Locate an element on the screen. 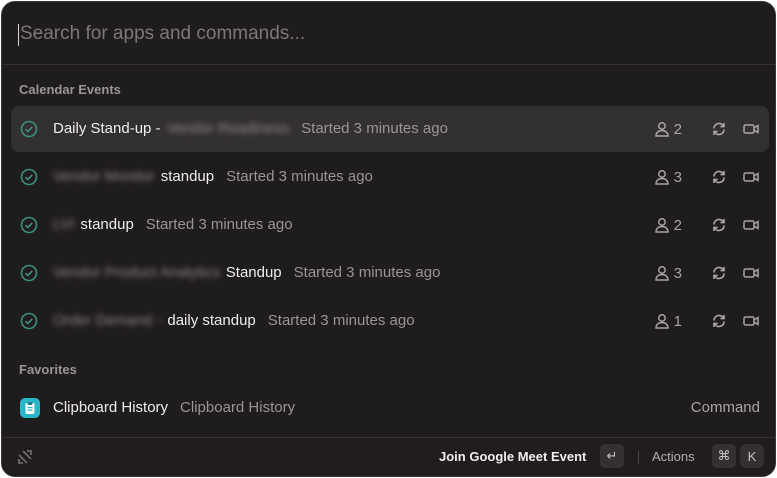  event-title: LVI standup Started 3 minutes ago is located at coordinates (173, 224).